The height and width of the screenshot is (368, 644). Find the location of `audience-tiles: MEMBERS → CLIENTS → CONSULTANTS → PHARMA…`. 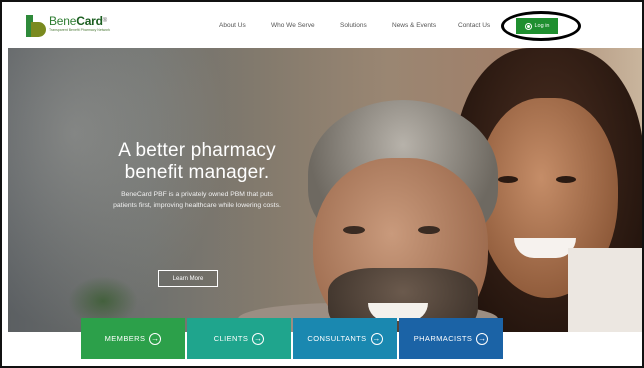

audience-tiles: MEMBERS → CLIENTS → CONSULTANTS → PHARMA… is located at coordinates (292, 338).